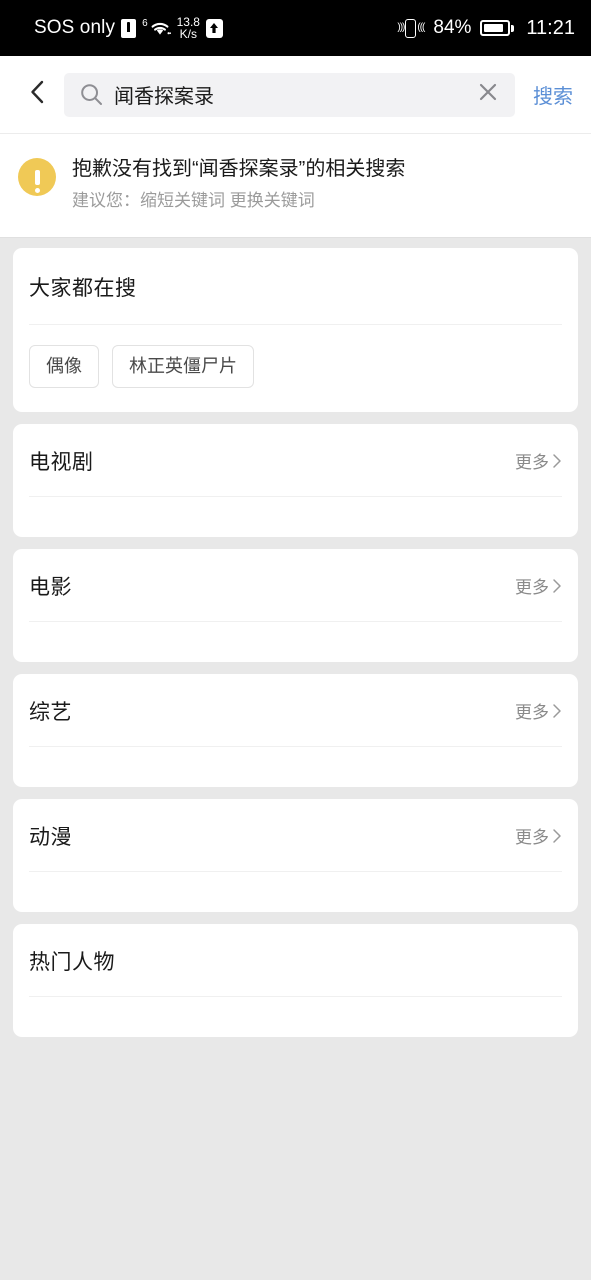  Describe the element at coordinates (295, 460) in the screenshot. I see `category-header: 电视剧 更多` at that location.